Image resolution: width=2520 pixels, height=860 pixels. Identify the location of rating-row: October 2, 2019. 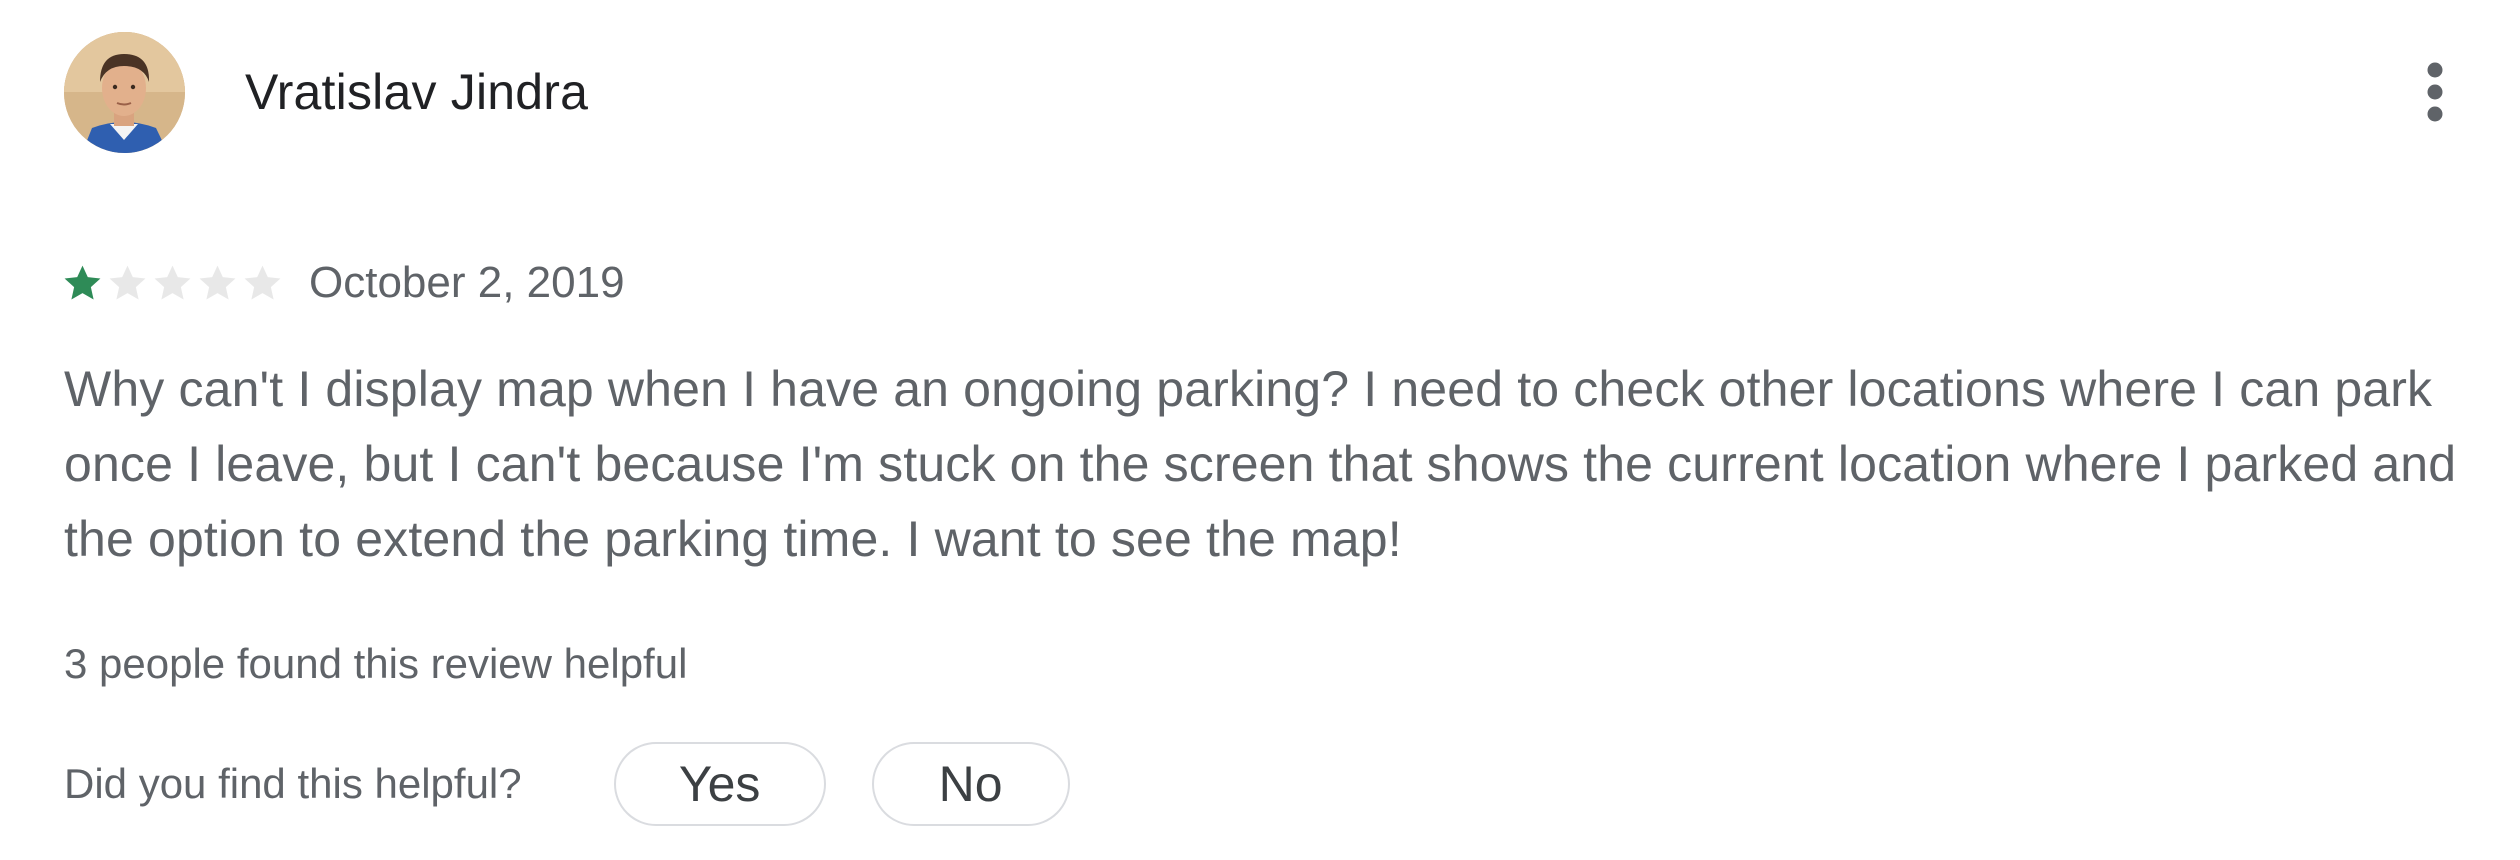
(343, 283).